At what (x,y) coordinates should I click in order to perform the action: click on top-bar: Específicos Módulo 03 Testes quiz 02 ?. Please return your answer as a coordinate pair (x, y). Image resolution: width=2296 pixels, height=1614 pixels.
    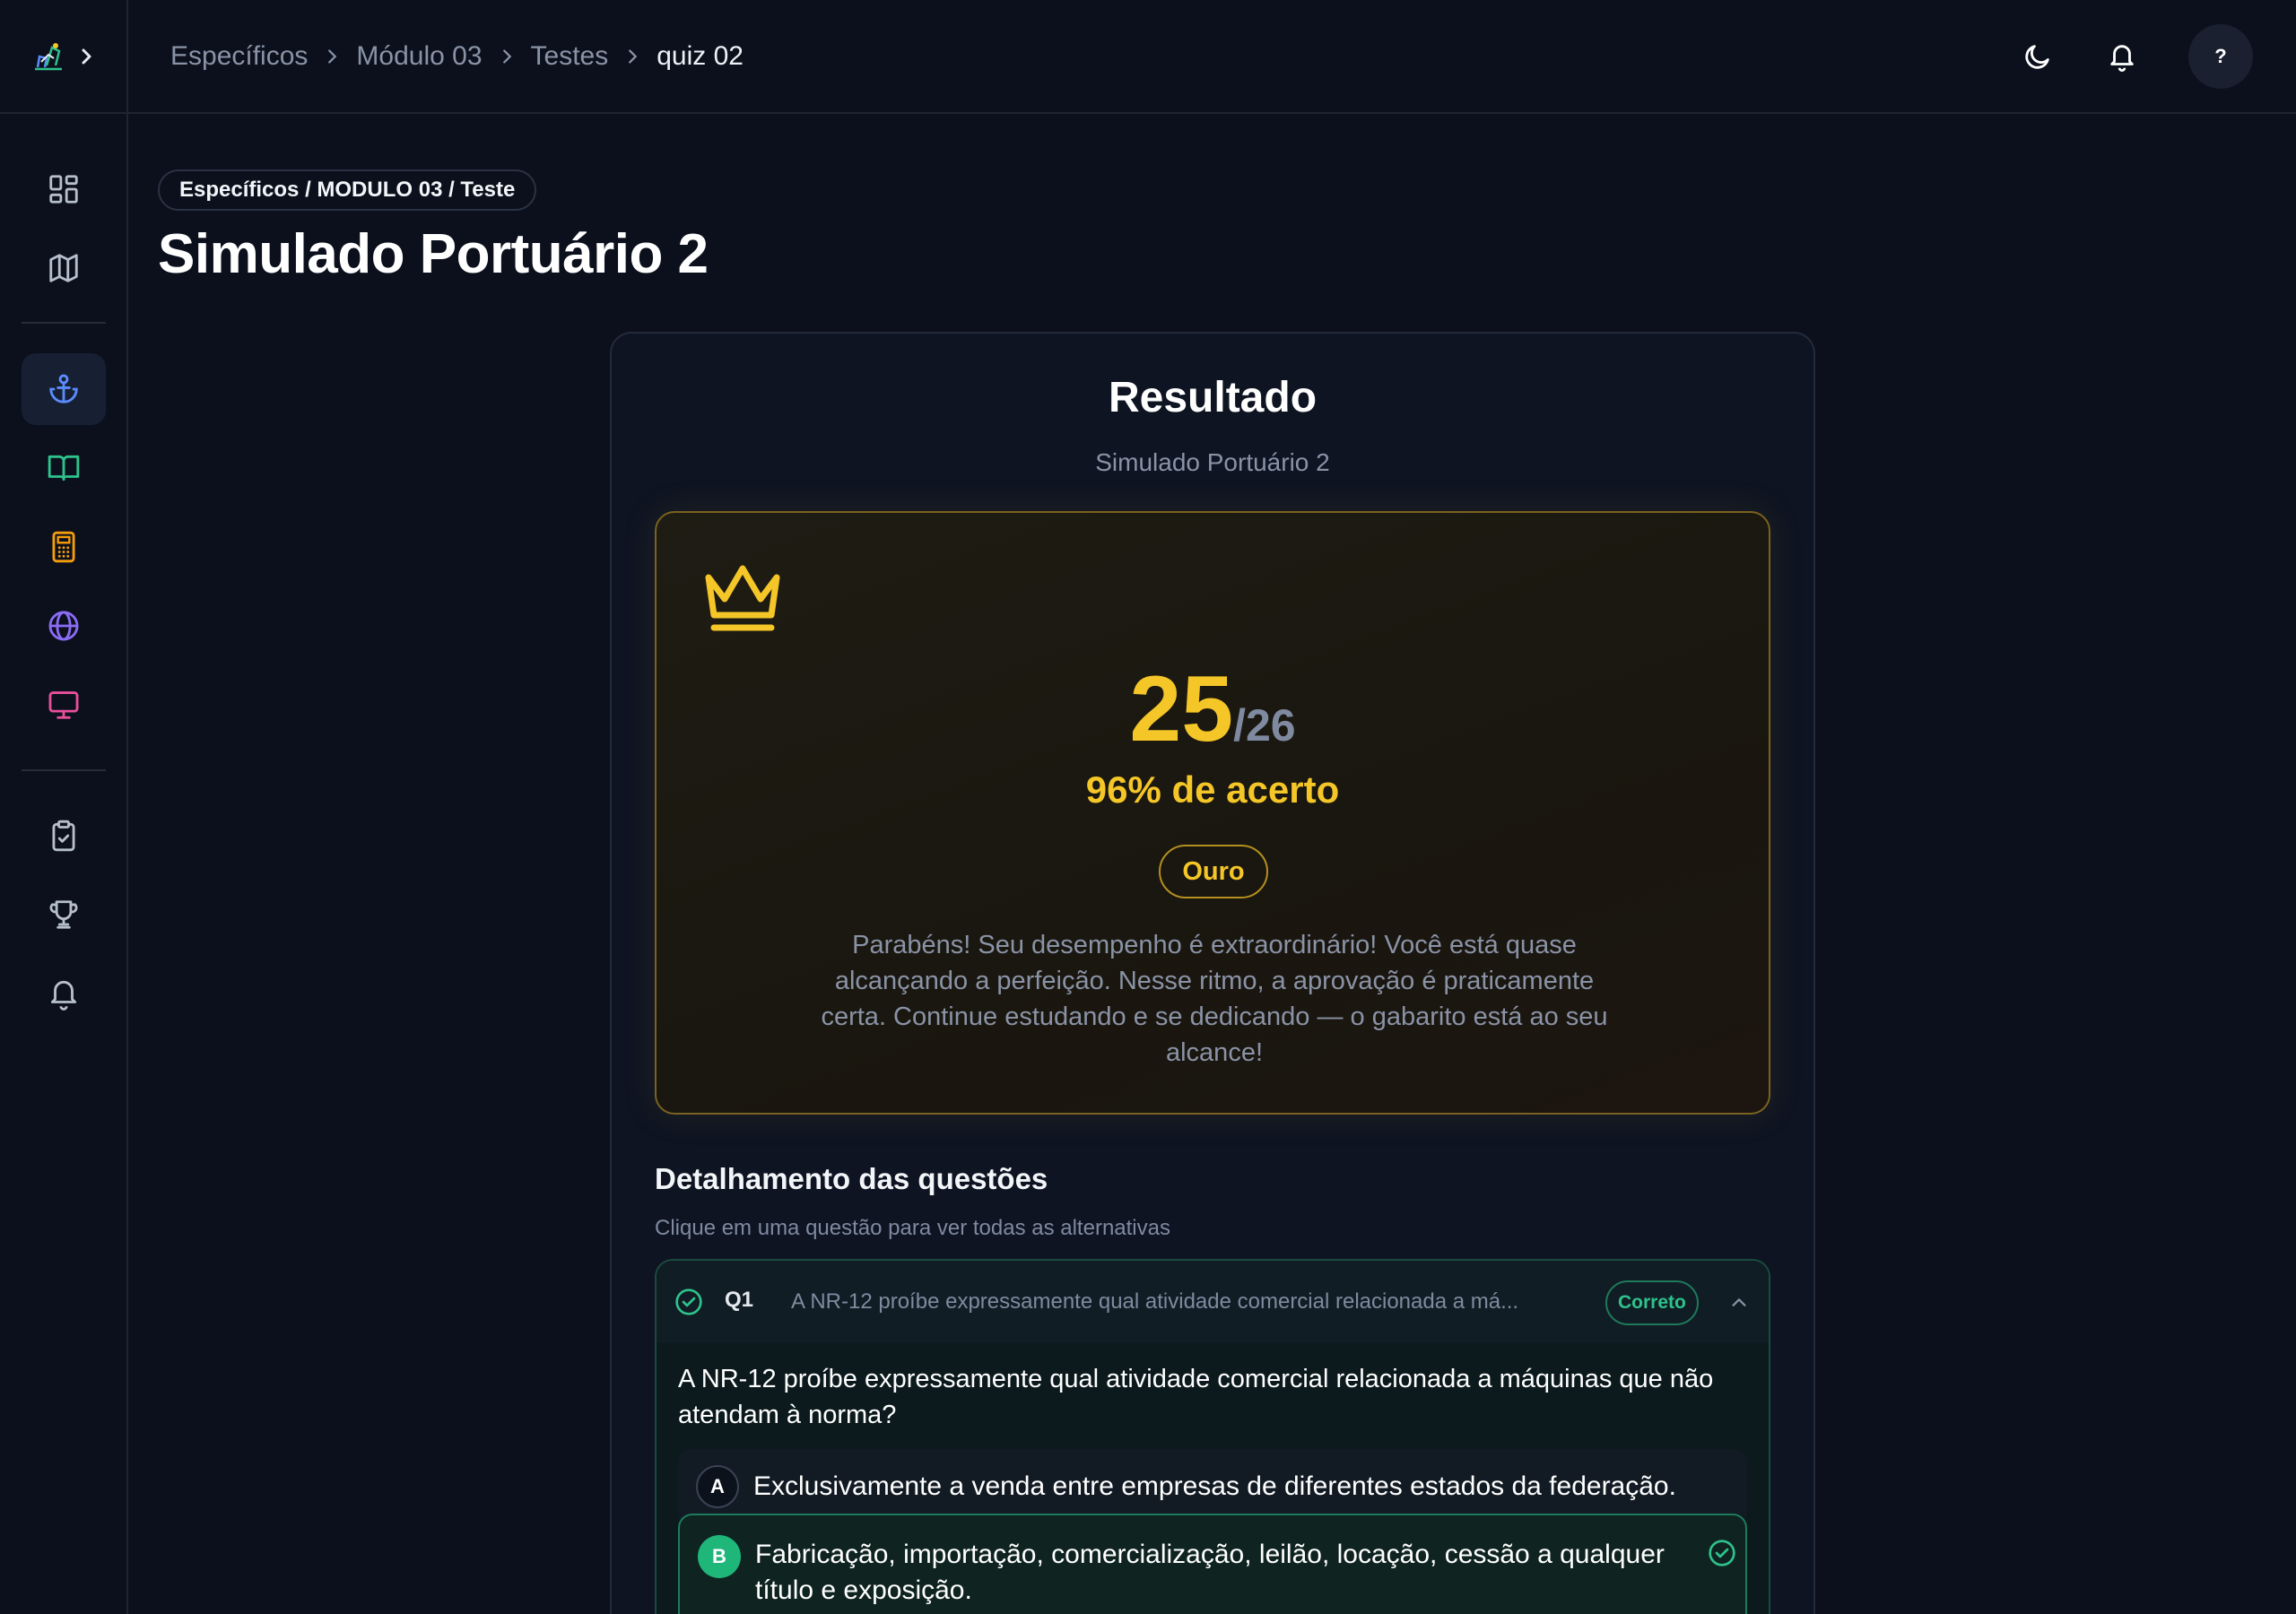
    Looking at the image, I should click on (1148, 57).